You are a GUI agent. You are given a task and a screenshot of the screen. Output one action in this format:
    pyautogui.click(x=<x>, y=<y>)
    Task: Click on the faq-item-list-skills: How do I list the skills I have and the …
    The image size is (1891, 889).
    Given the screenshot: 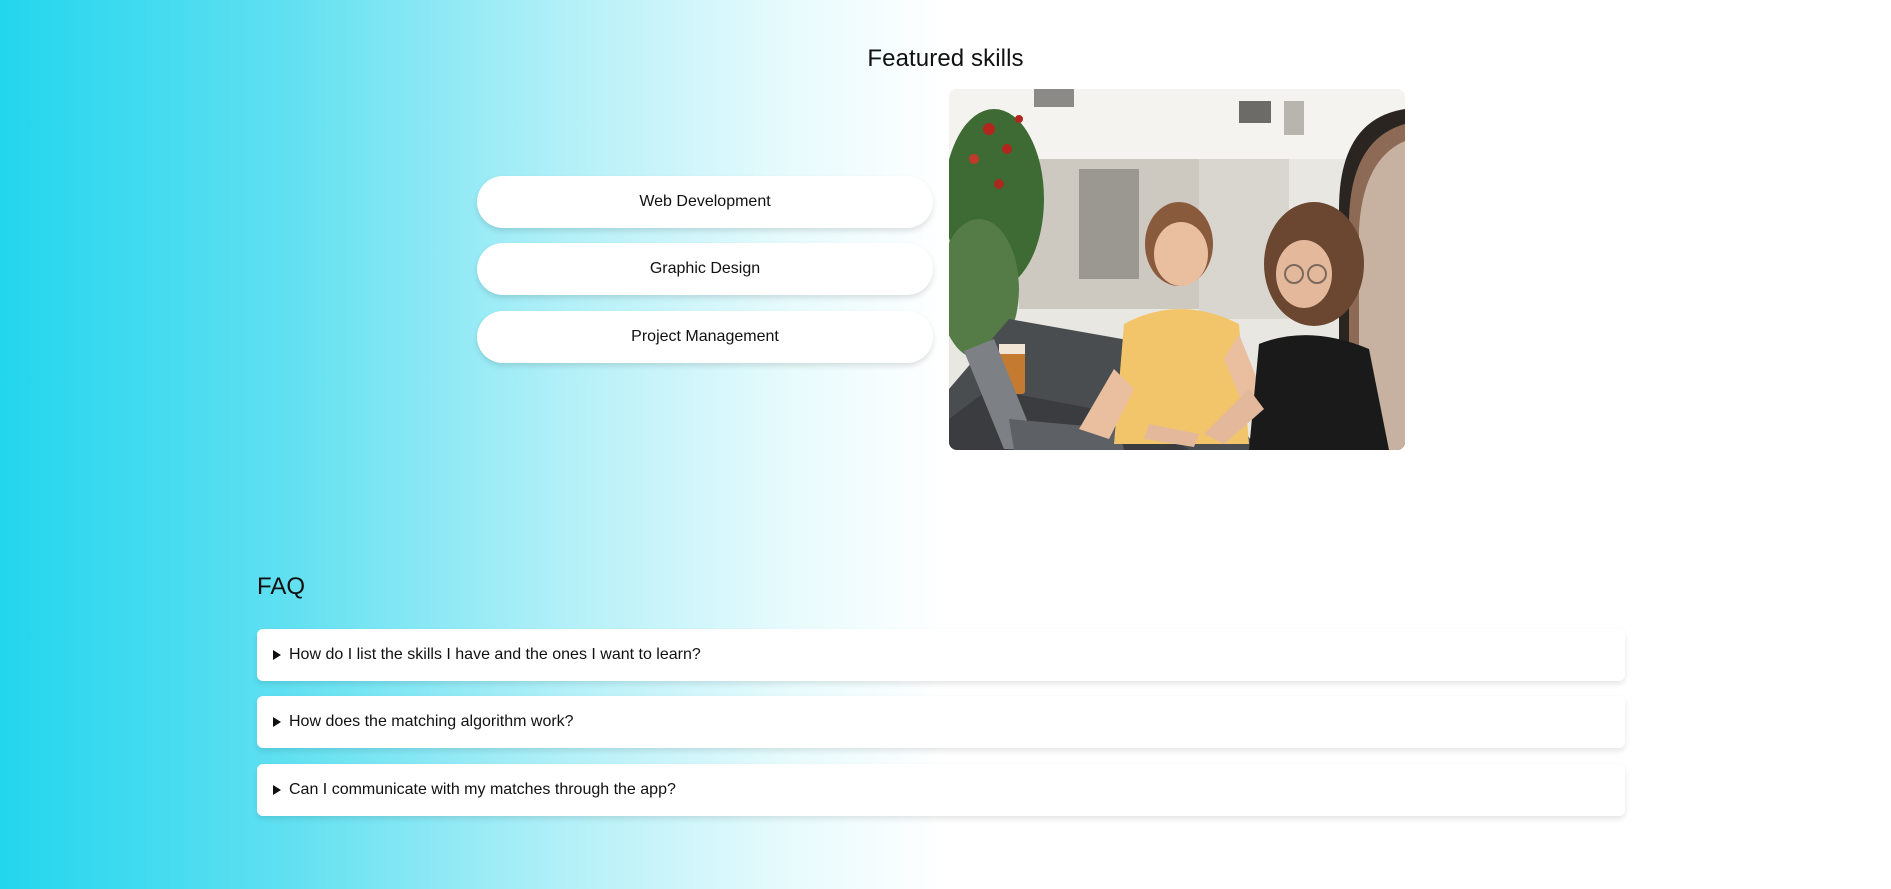 What is the action you would take?
    pyautogui.click(x=941, y=655)
    